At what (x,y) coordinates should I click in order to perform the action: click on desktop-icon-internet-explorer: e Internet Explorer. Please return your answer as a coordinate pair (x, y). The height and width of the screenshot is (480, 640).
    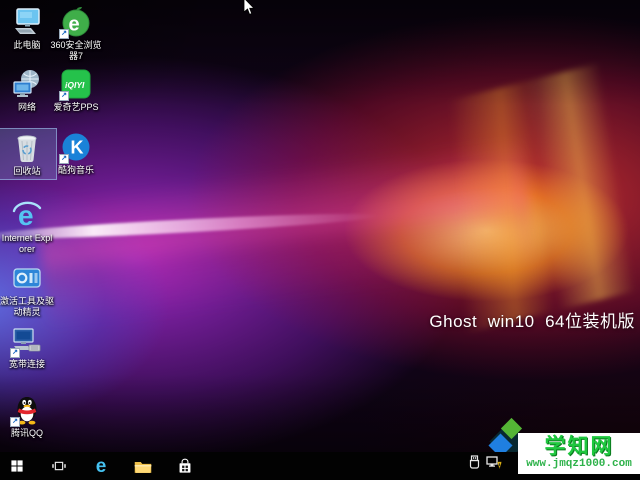
    Looking at the image, I should click on (27, 227).